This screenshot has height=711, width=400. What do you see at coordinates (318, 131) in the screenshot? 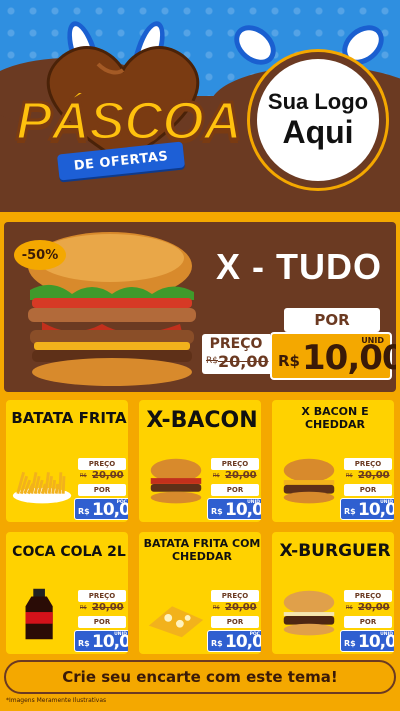
I see `logo-text-line2: Aqui` at bounding box center [318, 131].